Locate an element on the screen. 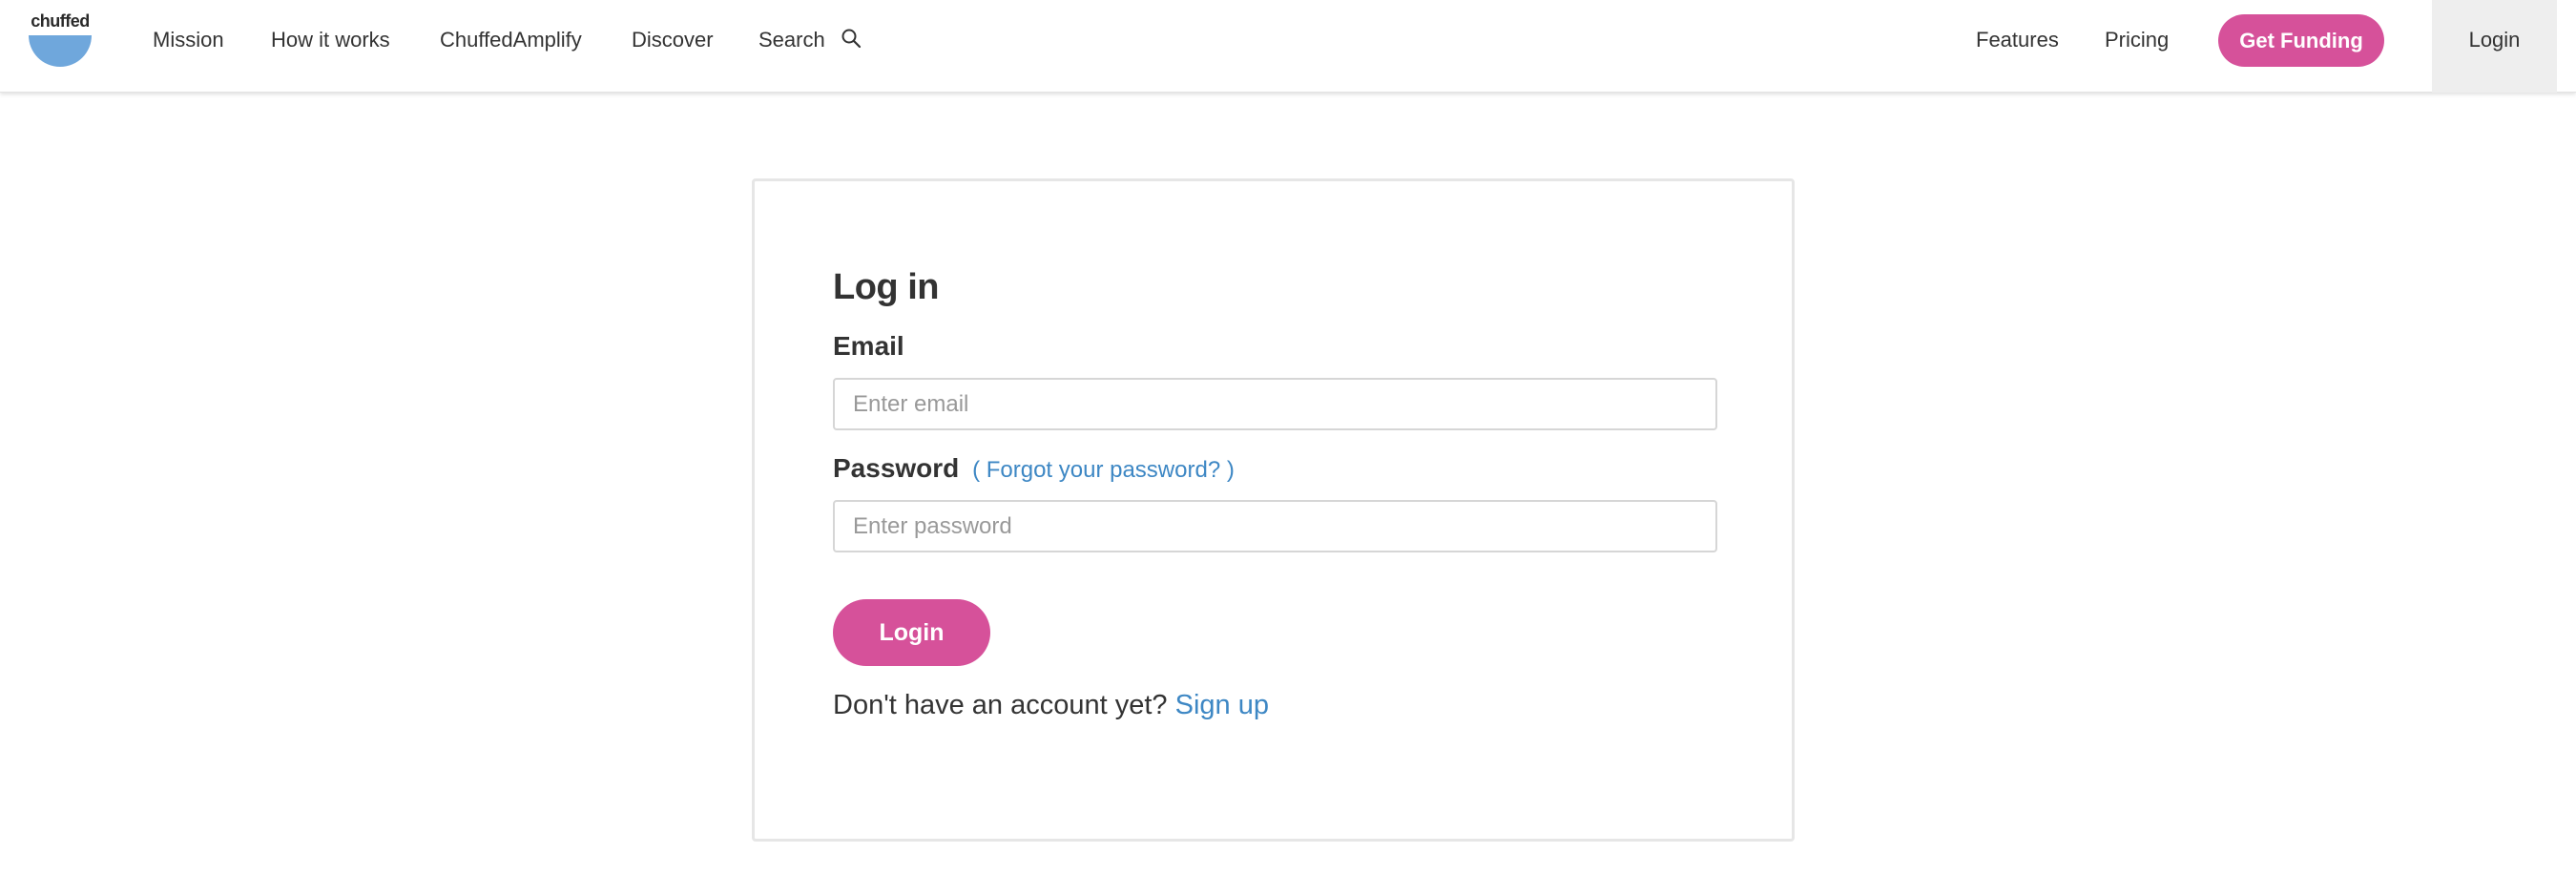 This screenshot has width=2576, height=895. chuffed-logo: chuffed is located at coordinates (60, 40).